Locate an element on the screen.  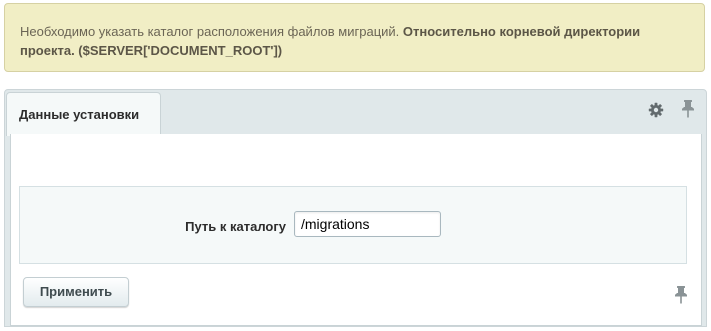
gear-icon is located at coordinates (656, 110).